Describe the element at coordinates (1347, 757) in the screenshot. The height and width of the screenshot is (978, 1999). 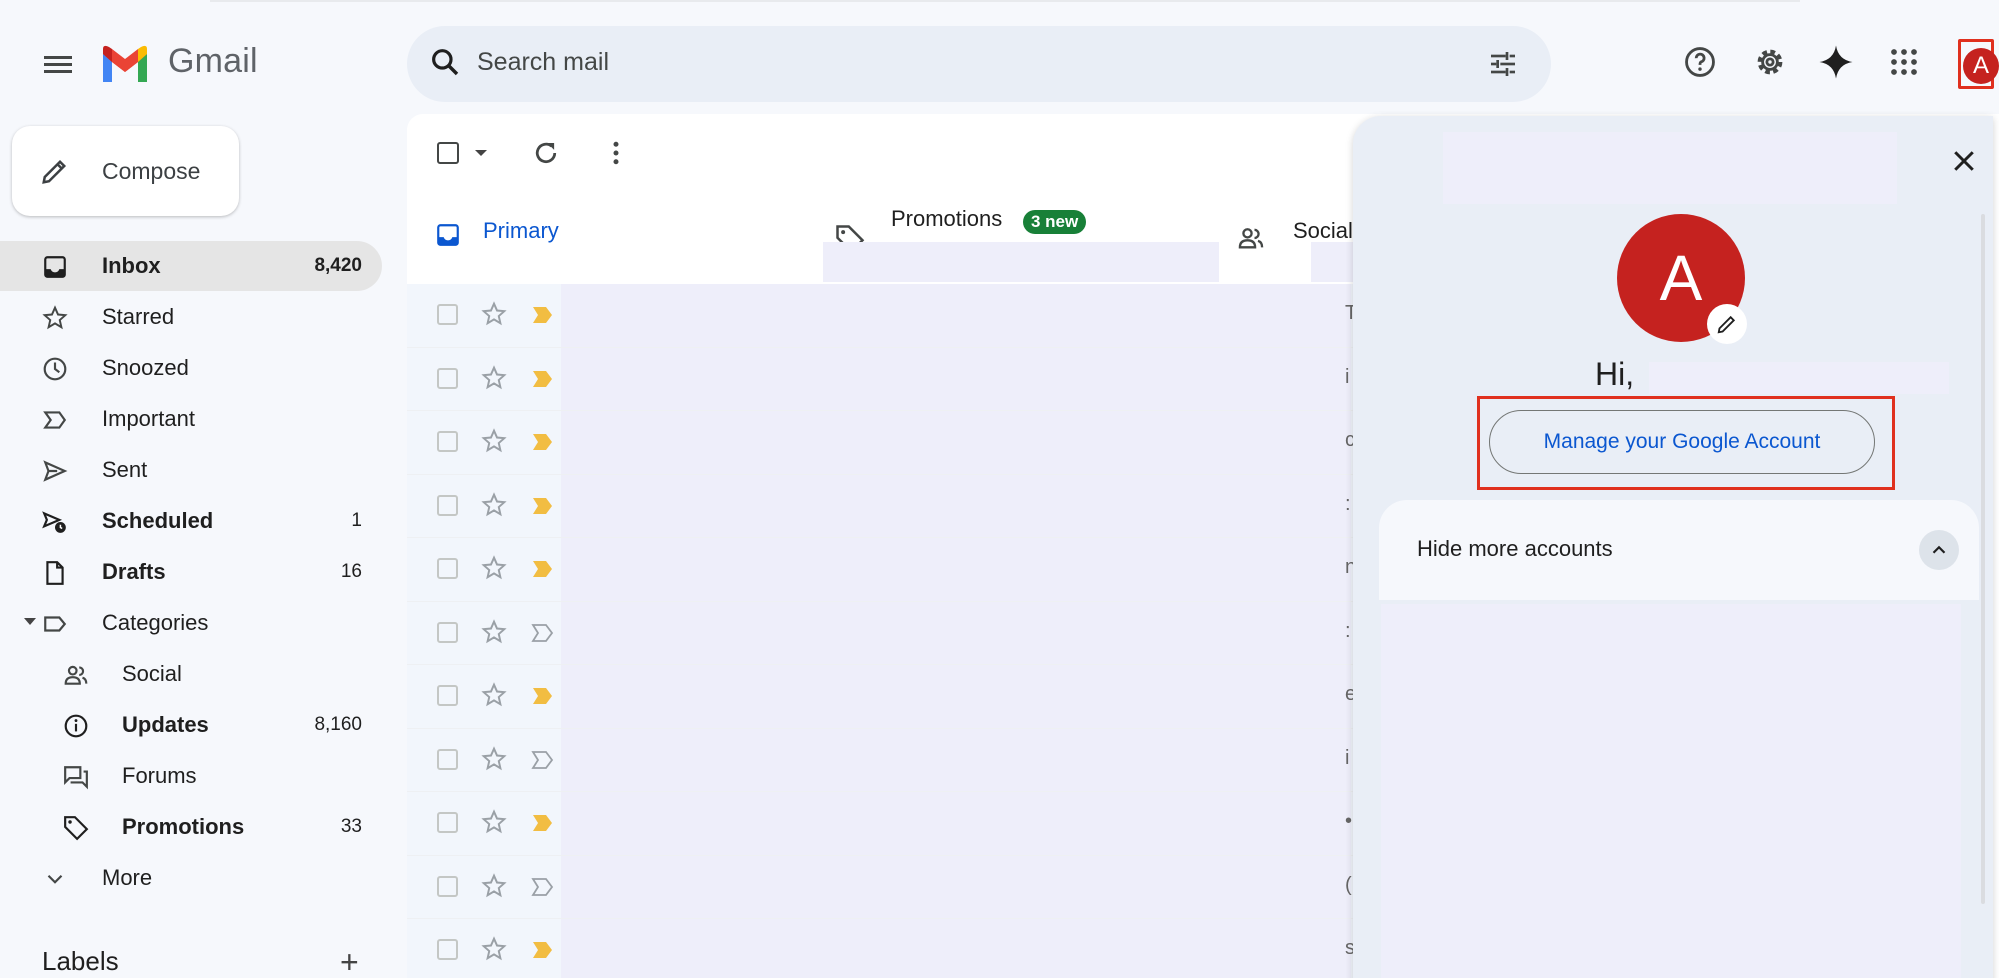
I see `row-text-fragment: i` at that location.